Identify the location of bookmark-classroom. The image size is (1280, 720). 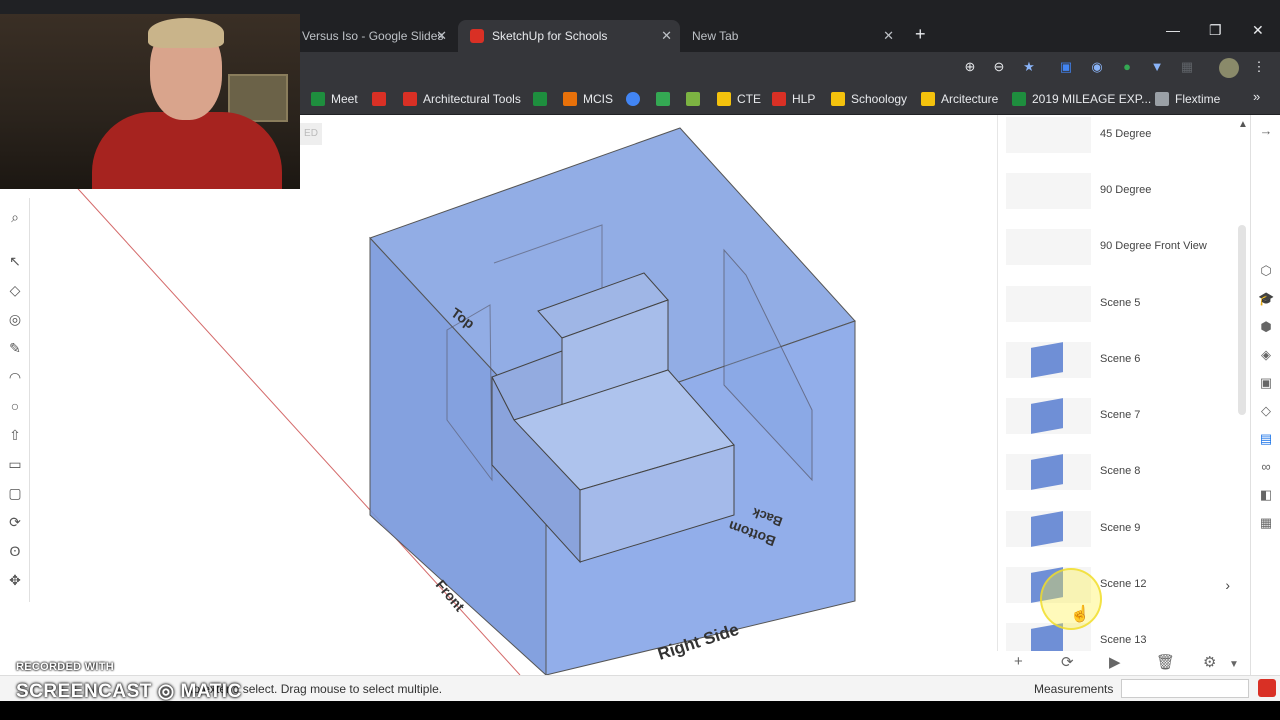
(696, 99).